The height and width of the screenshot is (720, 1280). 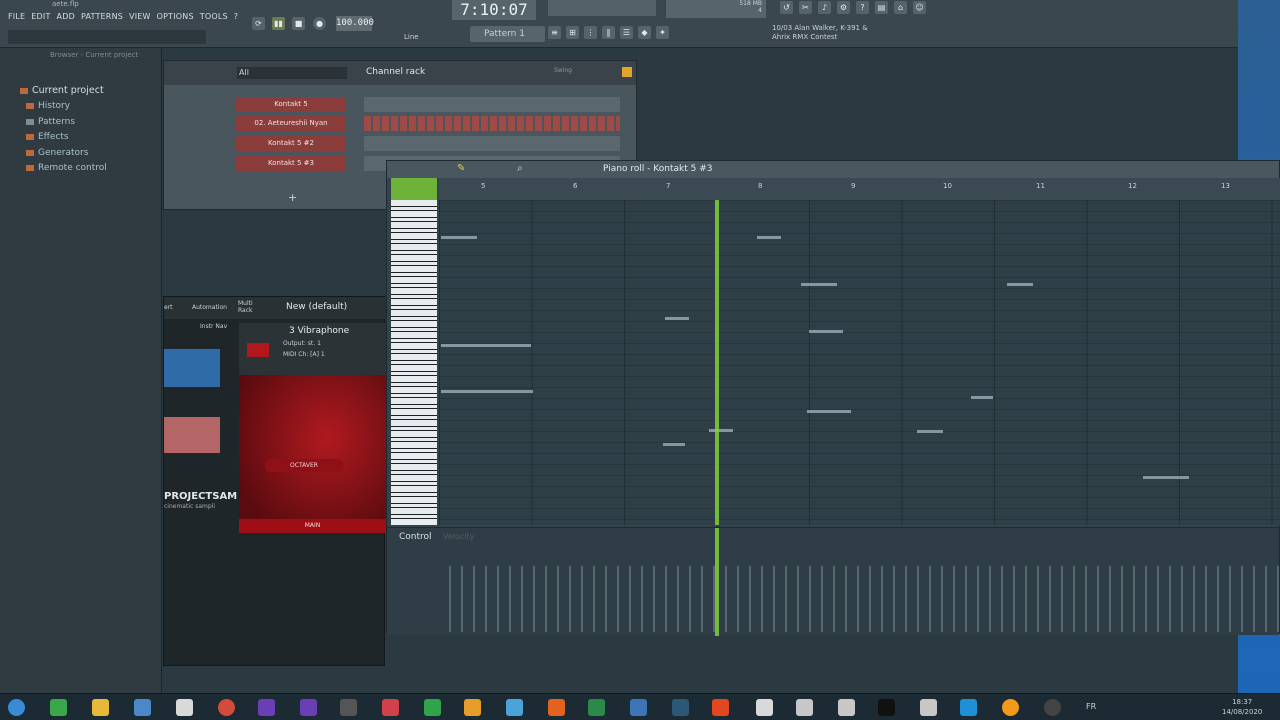 What do you see at coordinates (859, 189) in the screenshot?
I see `timeline-ruler: 5 6 7 8 9 10 11 12 13` at bounding box center [859, 189].